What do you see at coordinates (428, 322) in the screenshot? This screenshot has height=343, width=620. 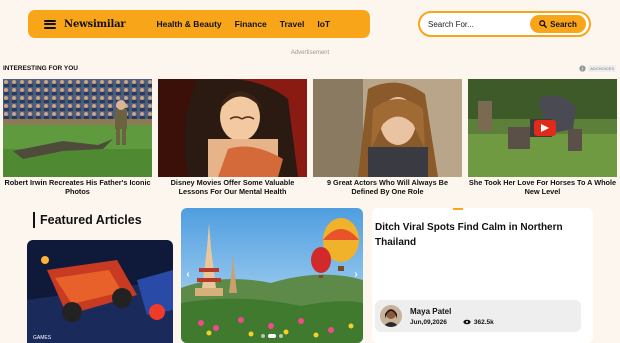 I see `publish-date: Jun,09,2026` at bounding box center [428, 322].